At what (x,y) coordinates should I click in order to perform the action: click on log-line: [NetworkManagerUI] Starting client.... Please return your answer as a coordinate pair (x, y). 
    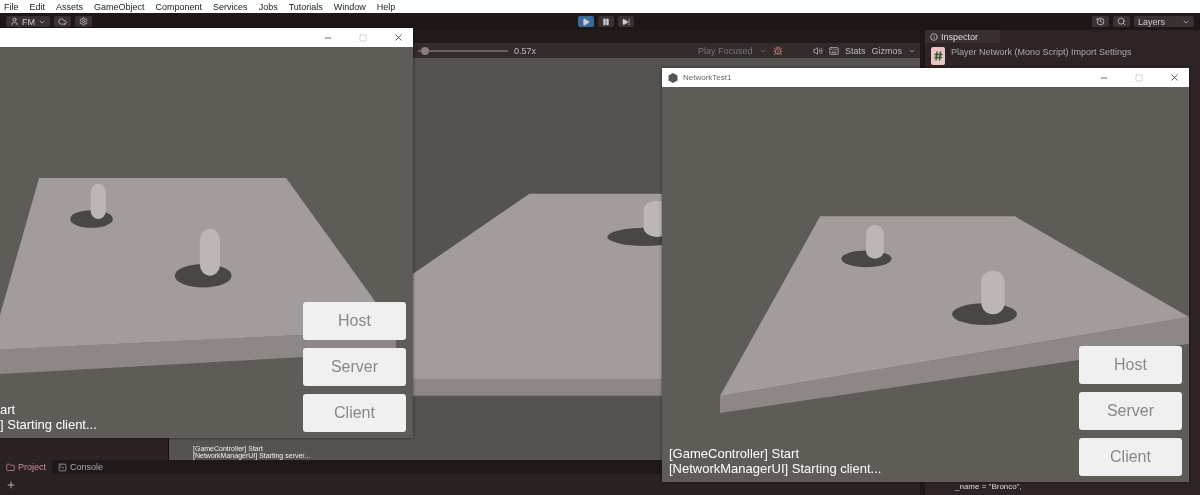
    Looking at the image, I should click on (775, 468).